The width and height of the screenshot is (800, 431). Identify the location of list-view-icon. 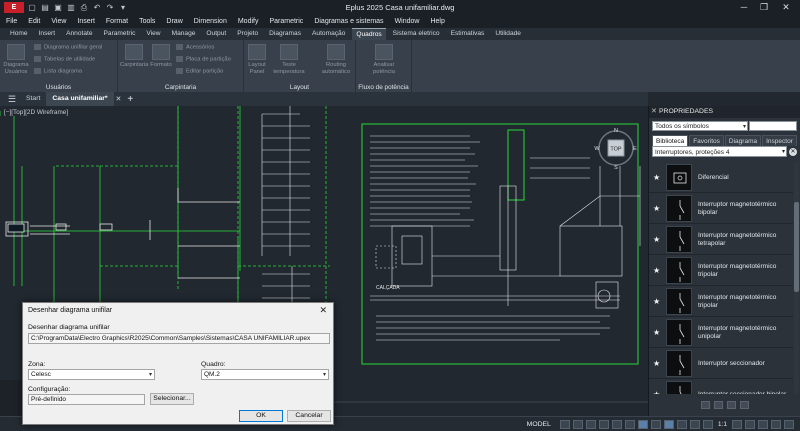
(718, 405).